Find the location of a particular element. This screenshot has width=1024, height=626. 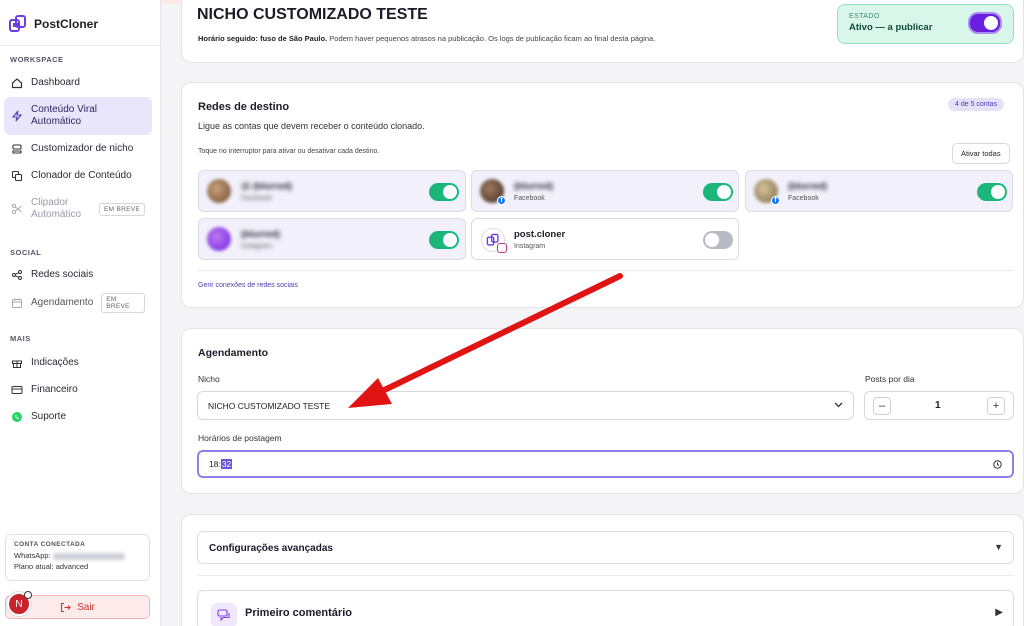

whatsapp-icon is located at coordinates (17, 416).